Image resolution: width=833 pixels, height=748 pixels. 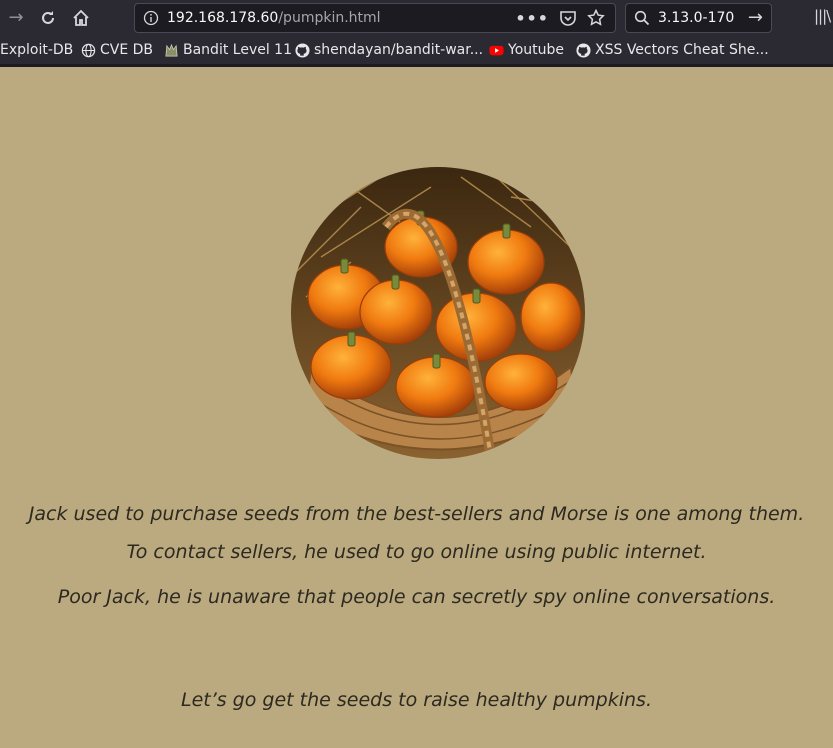 What do you see at coordinates (151, 18) in the screenshot?
I see `info-icon` at bounding box center [151, 18].